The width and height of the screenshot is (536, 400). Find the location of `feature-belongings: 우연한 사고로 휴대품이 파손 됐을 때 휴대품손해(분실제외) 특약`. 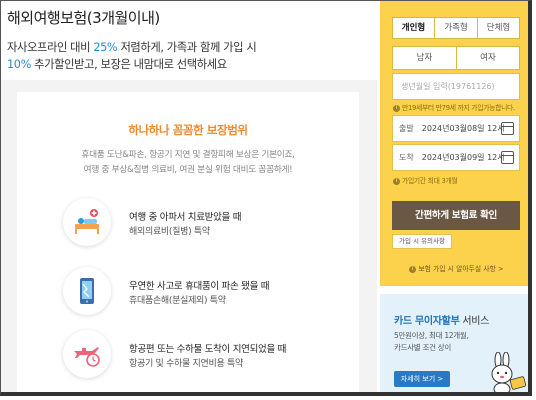

feature-belongings: 우연한 사고로 휴대품이 파손 됐을 때 휴대품손해(분실제외) 특약 is located at coordinates (208, 291).